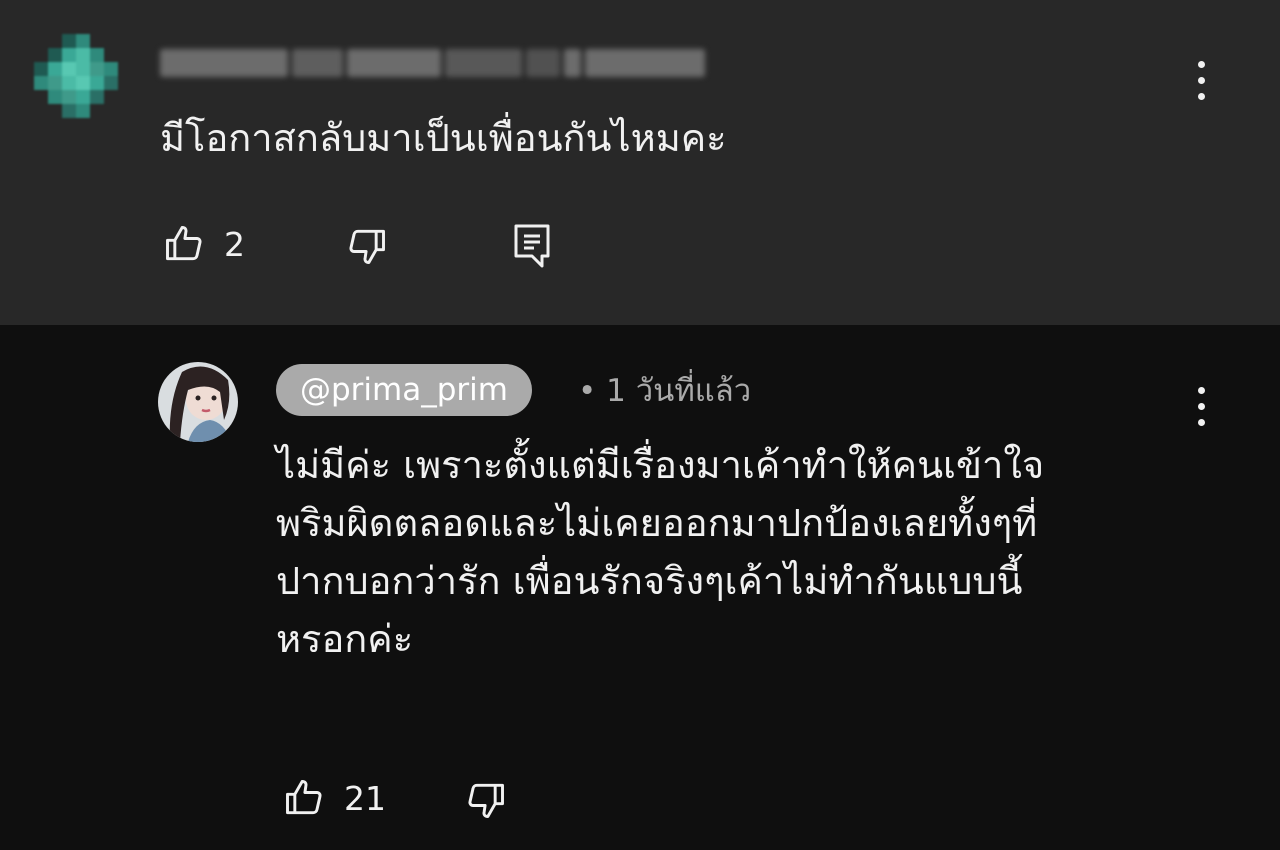 This screenshot has width=1280, height=850. What do you see at coordinates (345, 639) in the screenshot?
I see `reply-text-line: หรอกค่ะ` at bounding box center [345, 639].